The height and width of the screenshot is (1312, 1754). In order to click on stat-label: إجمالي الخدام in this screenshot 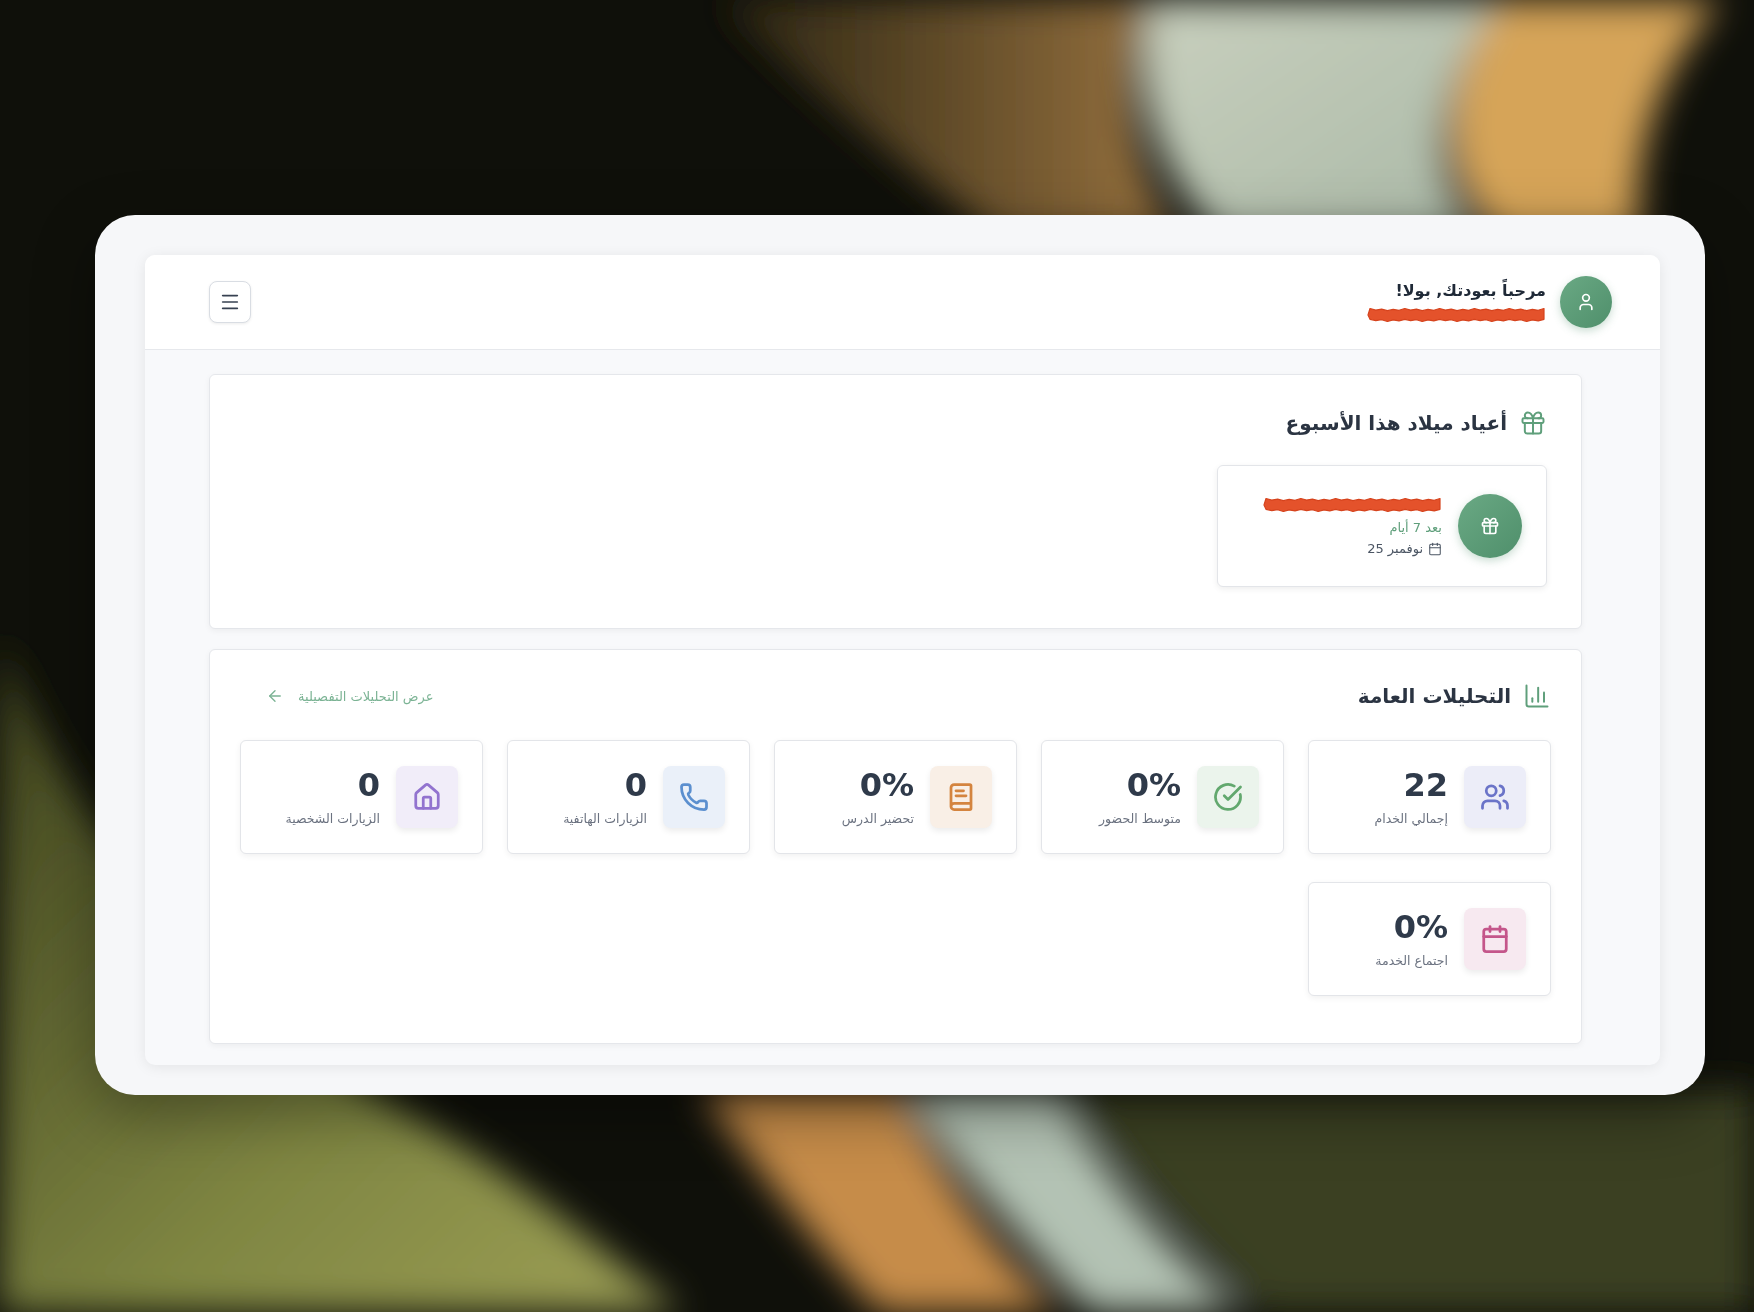, I will do `click(1411, 818)`.